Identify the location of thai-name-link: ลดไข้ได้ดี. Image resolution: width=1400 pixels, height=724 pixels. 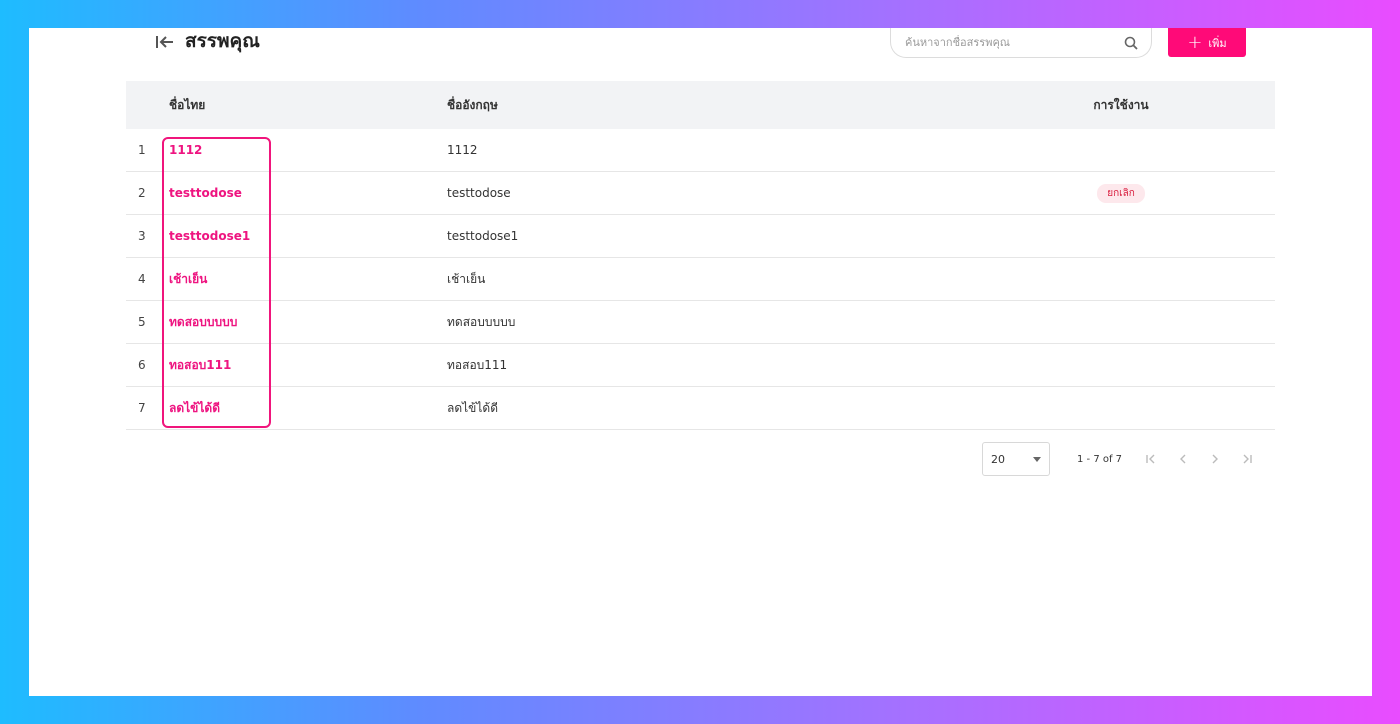
(194, 408).